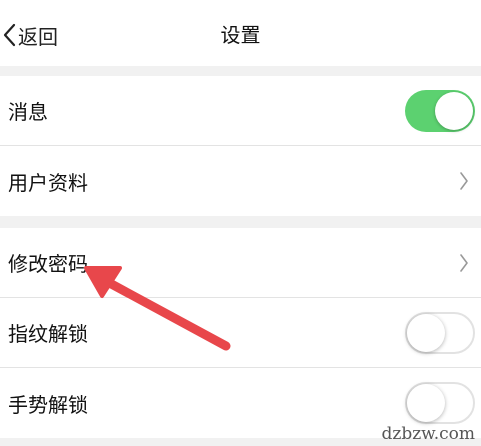 Image resolution: width=481 pixels, height=446 pixels. I want to click on gesture-unlock-toggle, so click(440, 403).